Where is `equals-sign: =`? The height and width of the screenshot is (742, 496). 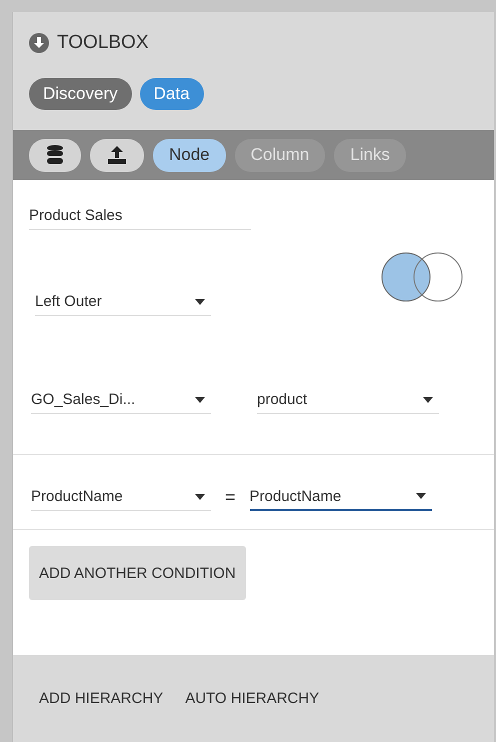
equals-sign: = is located at coordinates (230, 497).